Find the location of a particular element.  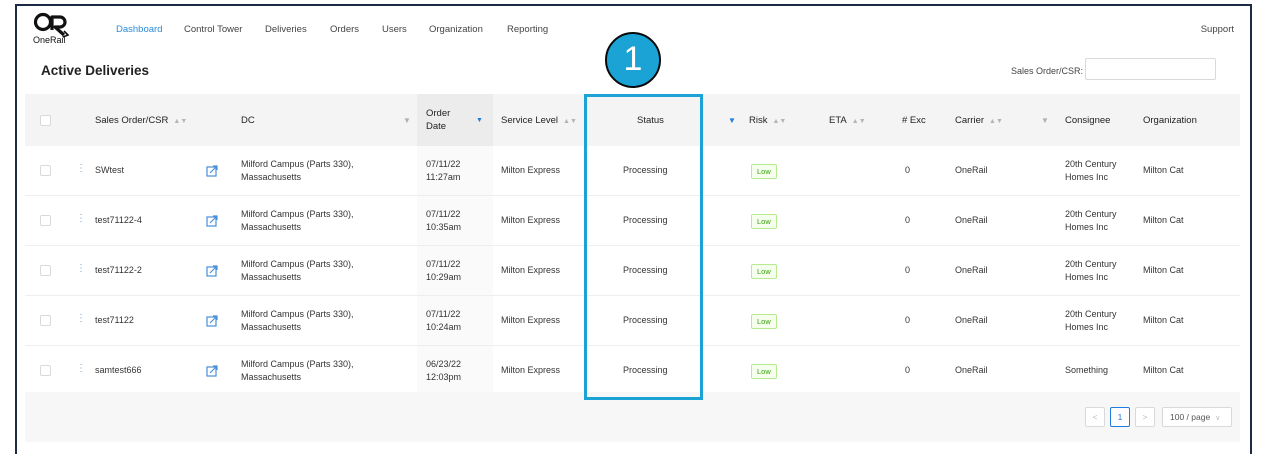

header-exc: # Exc is located at coordinates (914, 120).